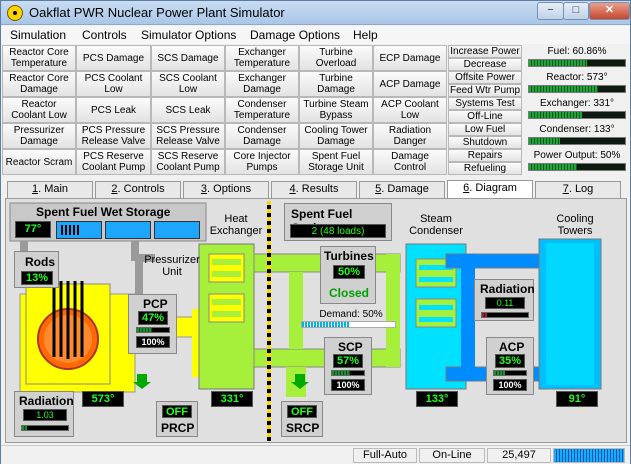 This screenshot has height=464, width=631. Describe the element at coordinates (510, 361) in the screenshot. I see `acp-value: 35%` at that location.